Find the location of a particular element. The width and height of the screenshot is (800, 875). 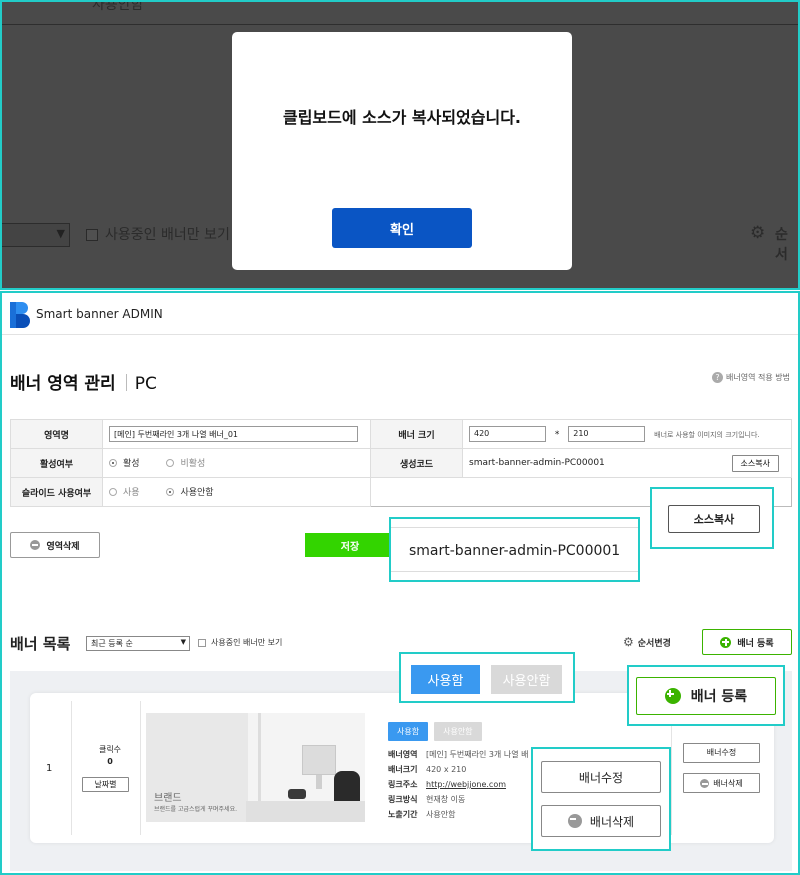

modal-message: 클립보드에 소스가 복사되었습니다. is located at coordinates (402, 117).